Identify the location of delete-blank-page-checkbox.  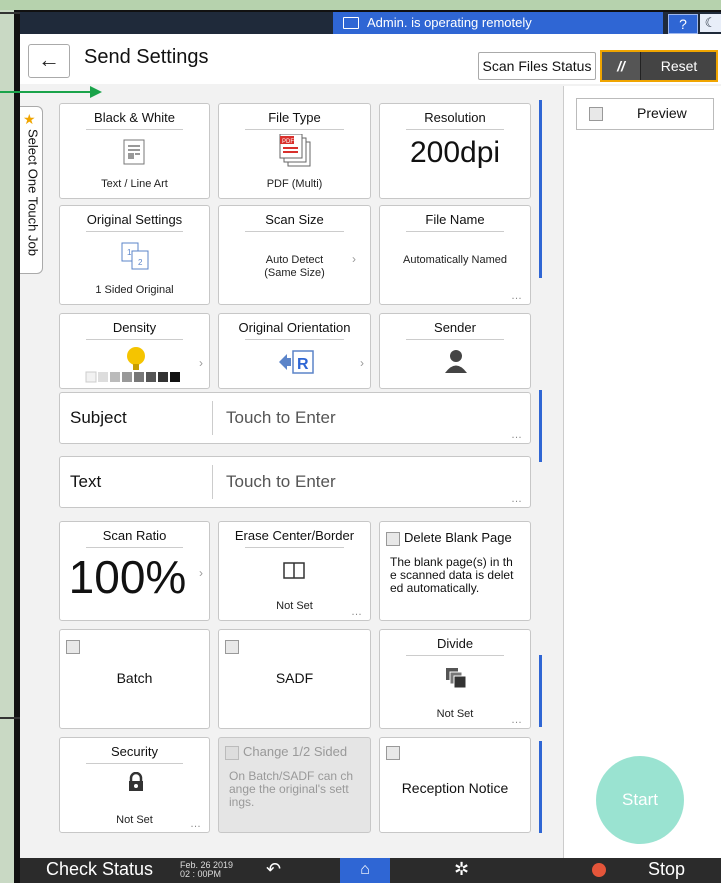
(393, 539).